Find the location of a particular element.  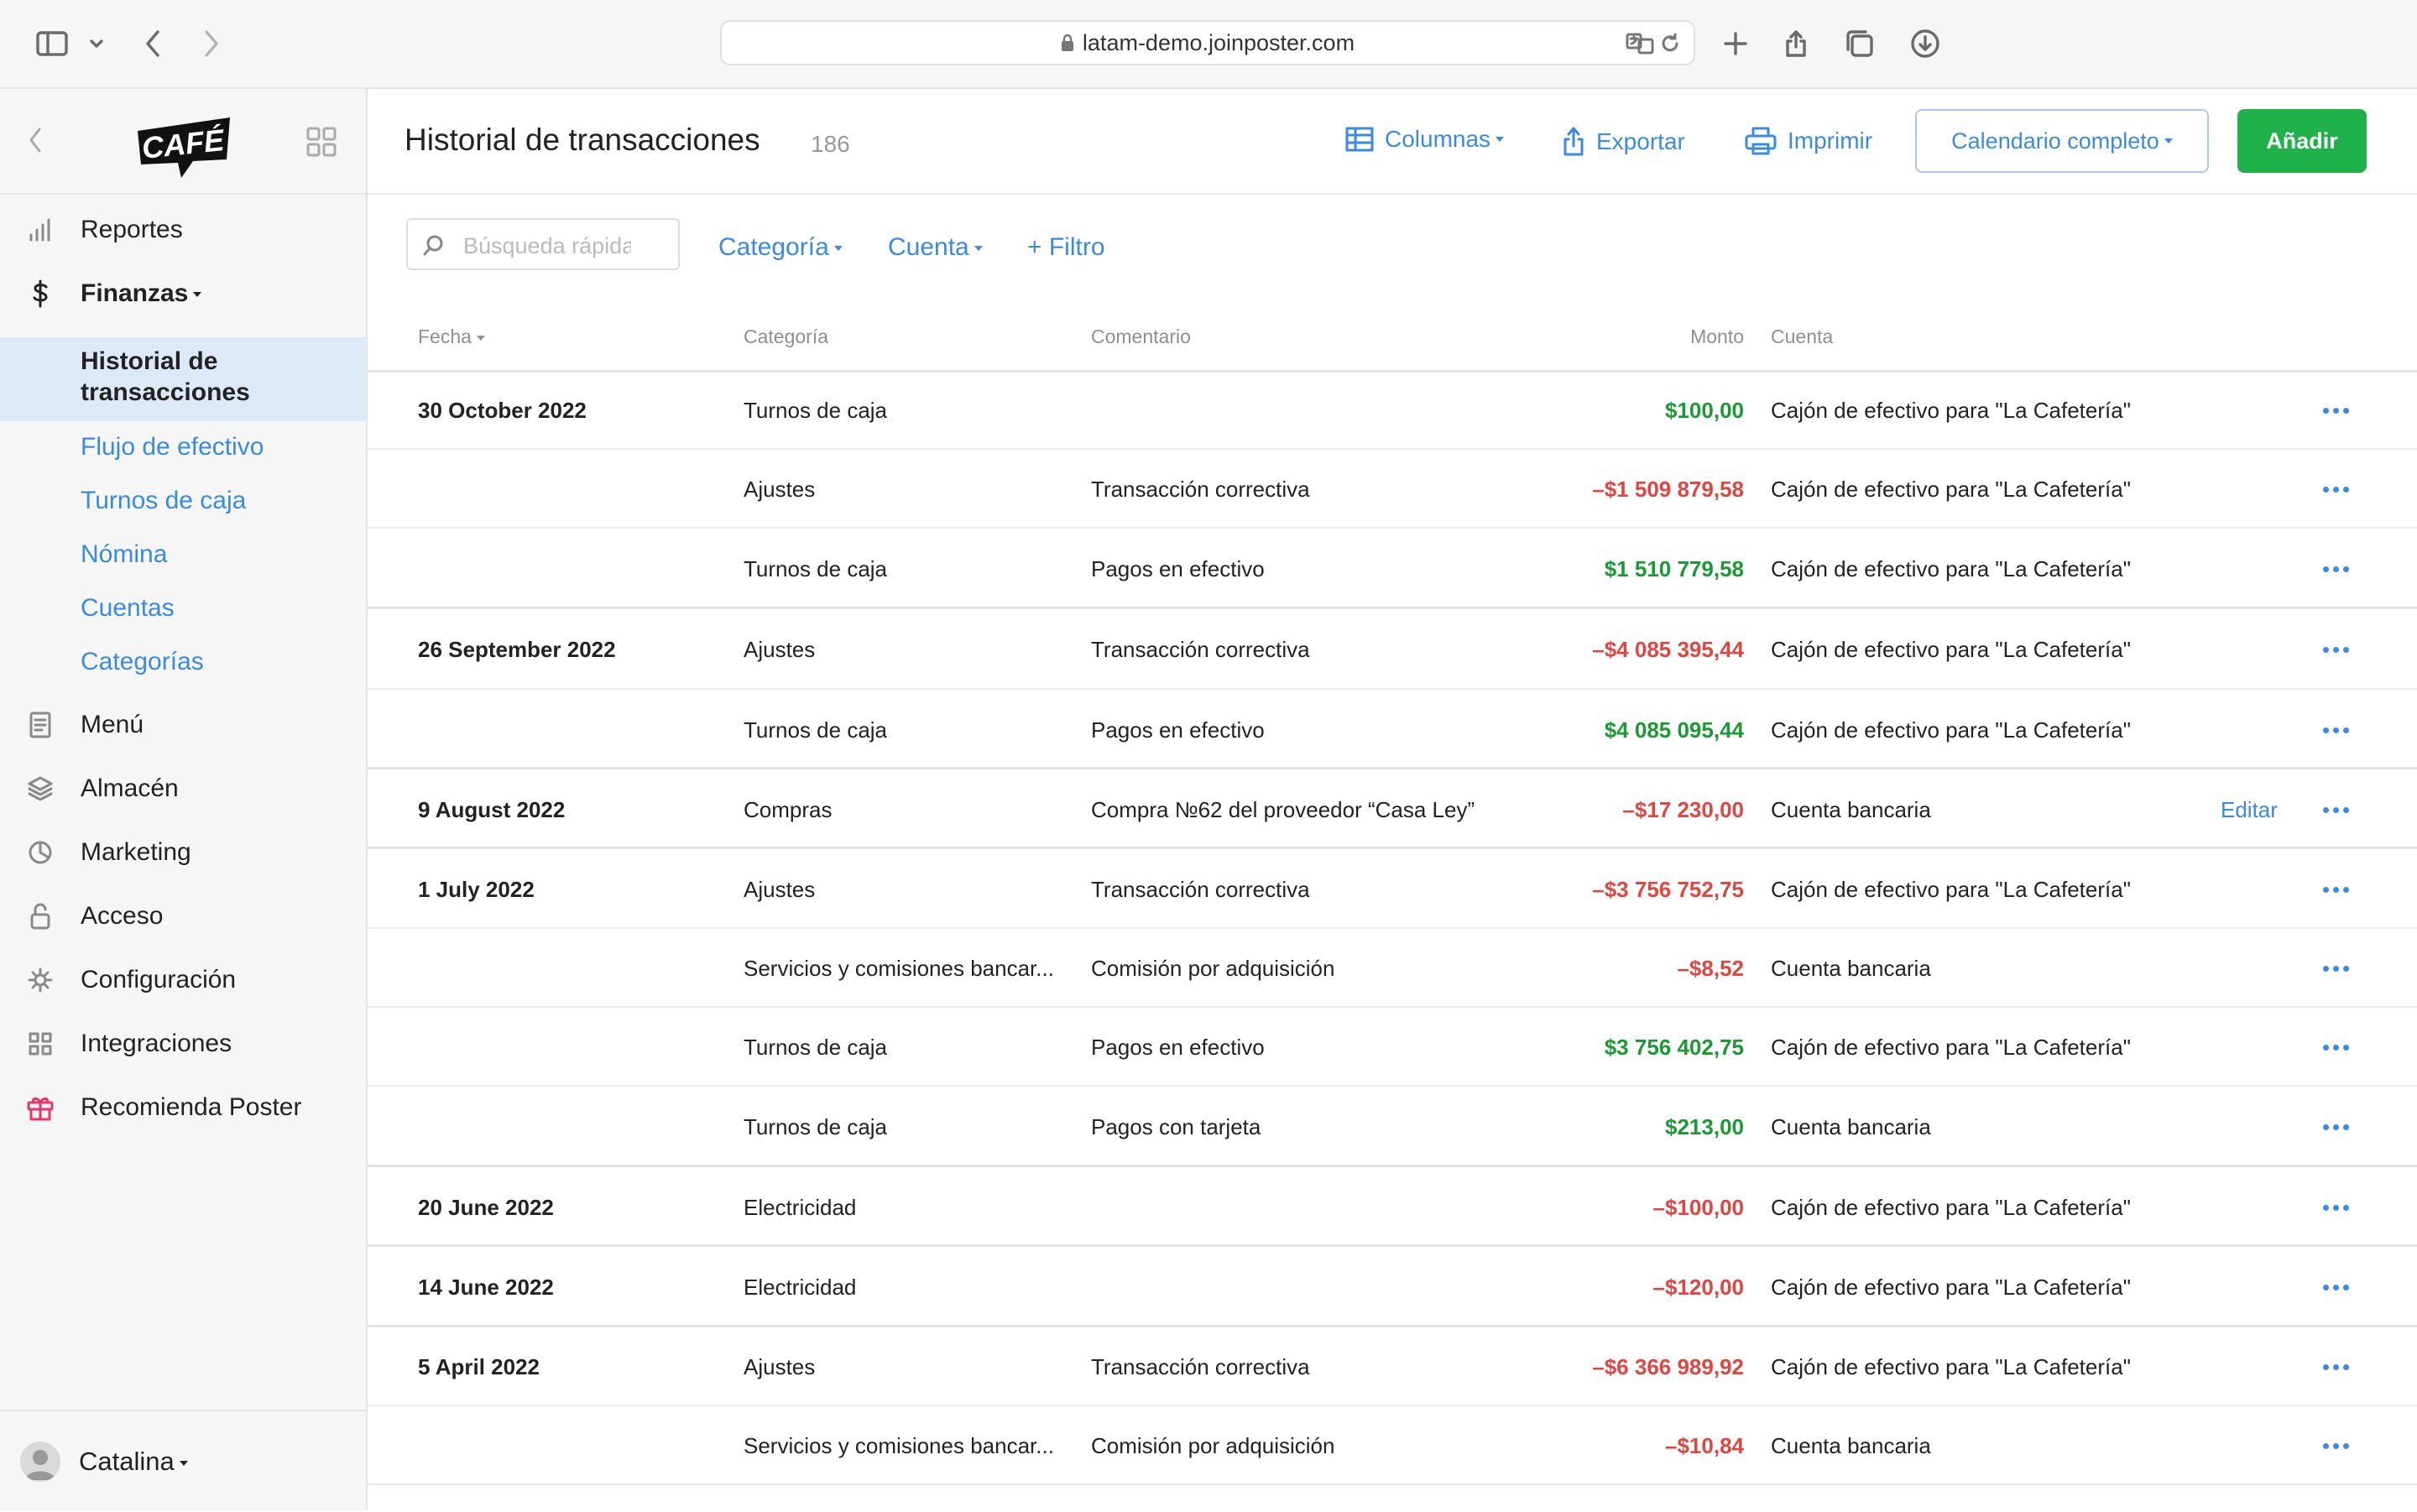

sidebar-item-flujo: Flujo de efectivo is located at coordinates (172, 447).